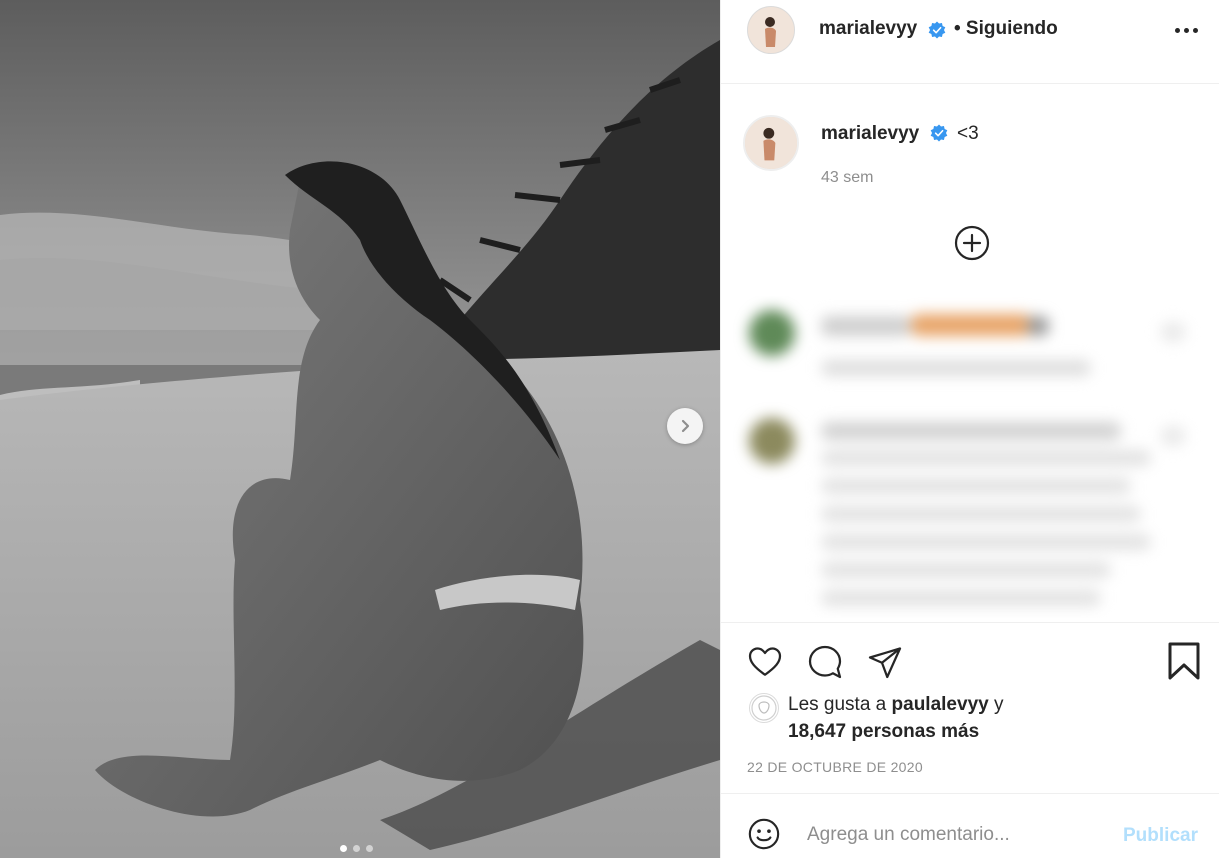 This screenshot has height=858, width=1219. I want to click on comment-bar: Publicar, so click(970, 825).